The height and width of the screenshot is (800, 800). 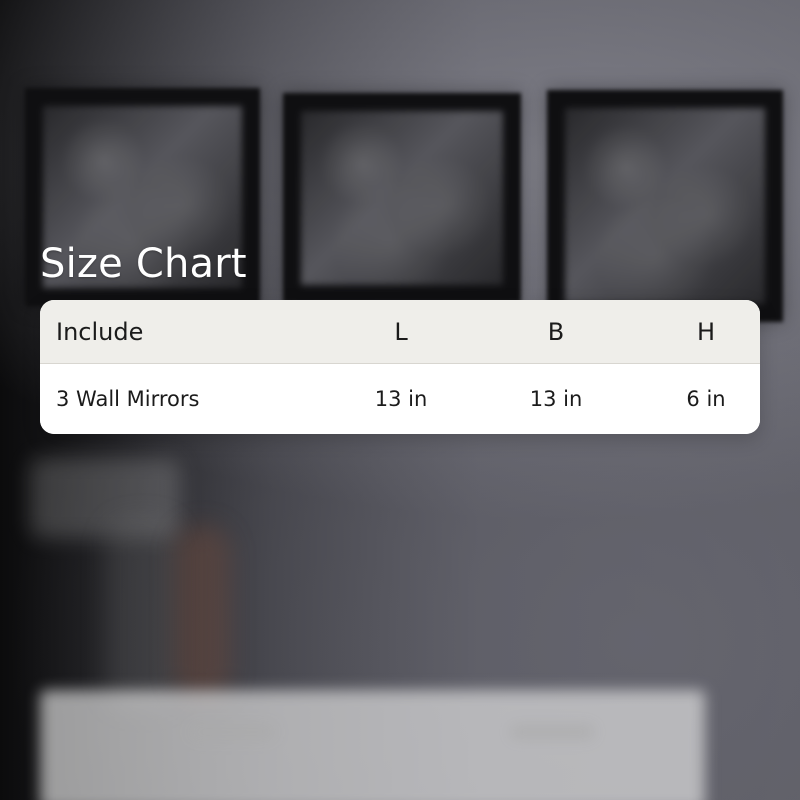 I want to click on header-height: H, so click(x=706, y=331).